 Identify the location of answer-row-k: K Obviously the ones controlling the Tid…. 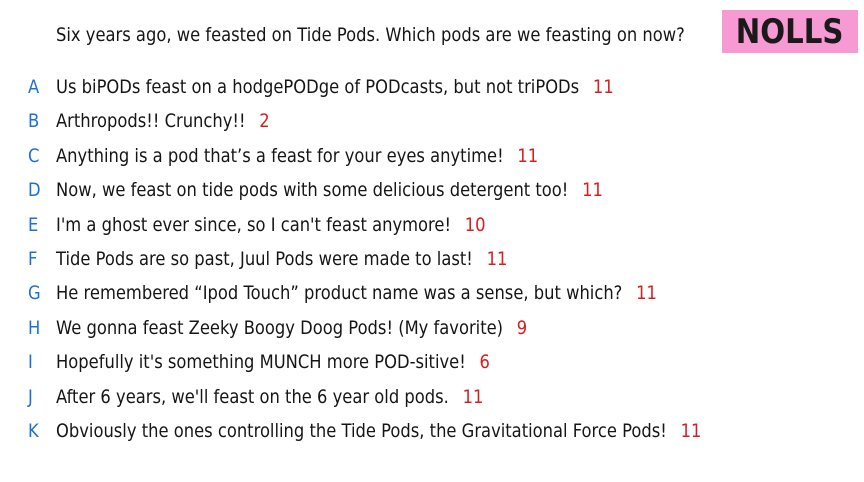
(432, 435).